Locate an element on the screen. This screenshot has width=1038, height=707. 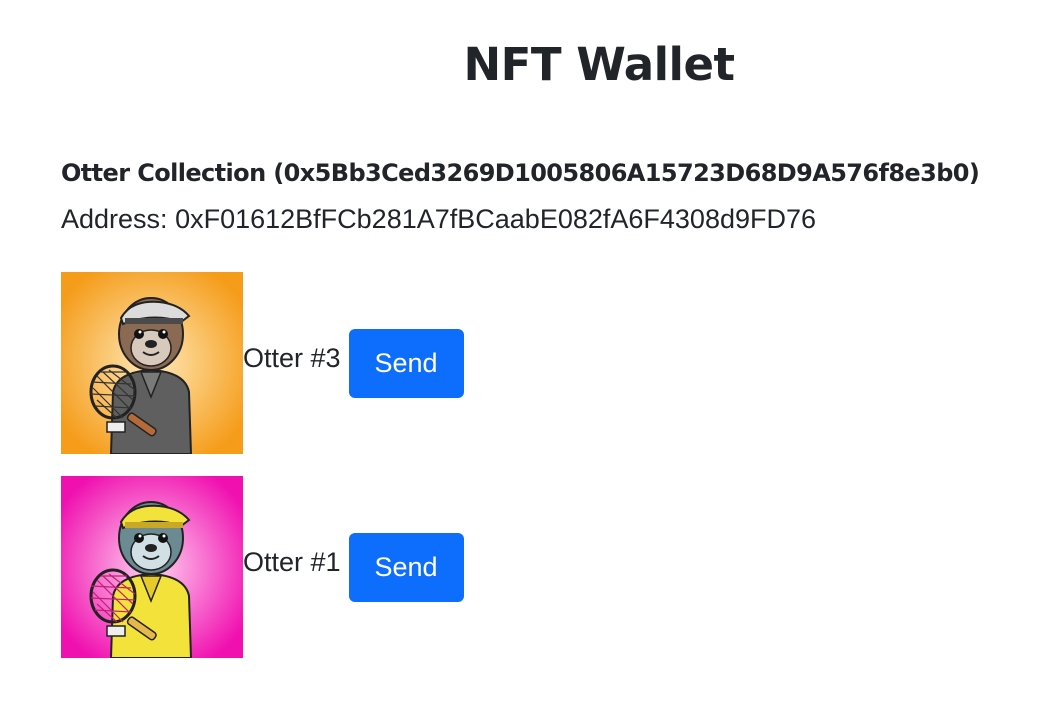
nft-item: Otter #1 Send is located at coordinates (262, 567).